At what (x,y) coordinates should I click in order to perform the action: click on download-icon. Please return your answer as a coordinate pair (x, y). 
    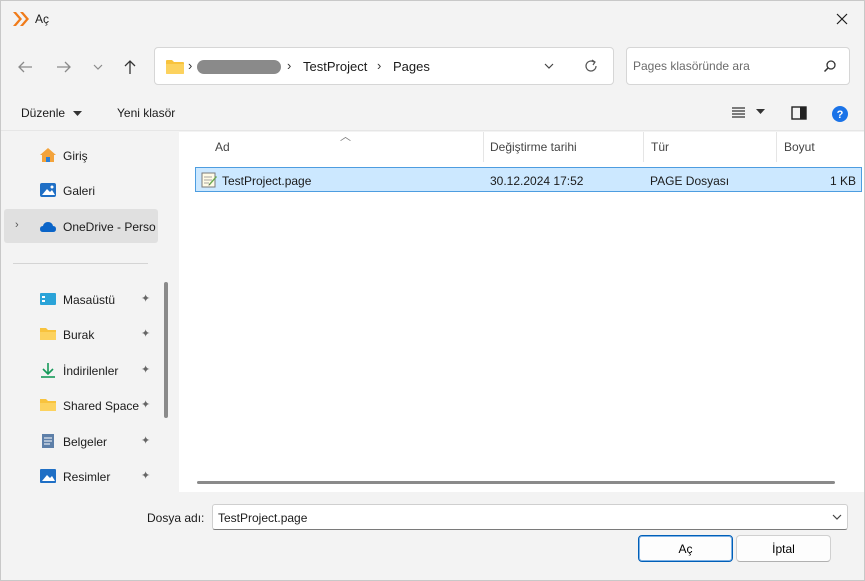
    Looking at the image, I should click on (48, 370).